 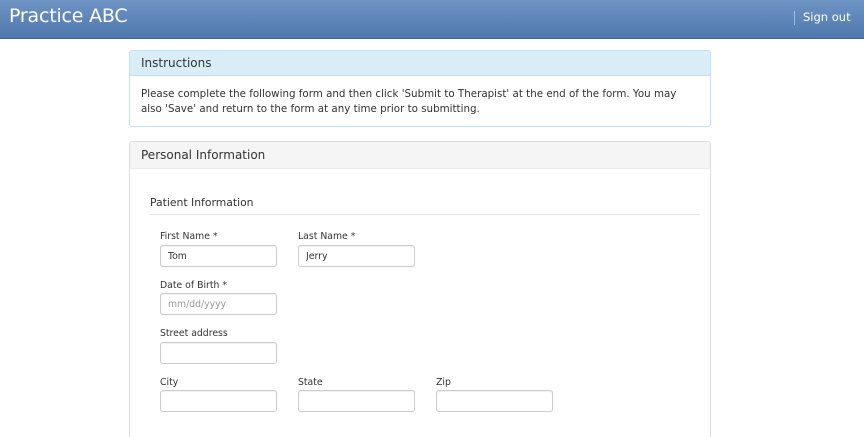 What do you see at coordinates (327, 236) in the screenshot?
I see `last-name-label: Last Name *` at bounding box center [327, 236].